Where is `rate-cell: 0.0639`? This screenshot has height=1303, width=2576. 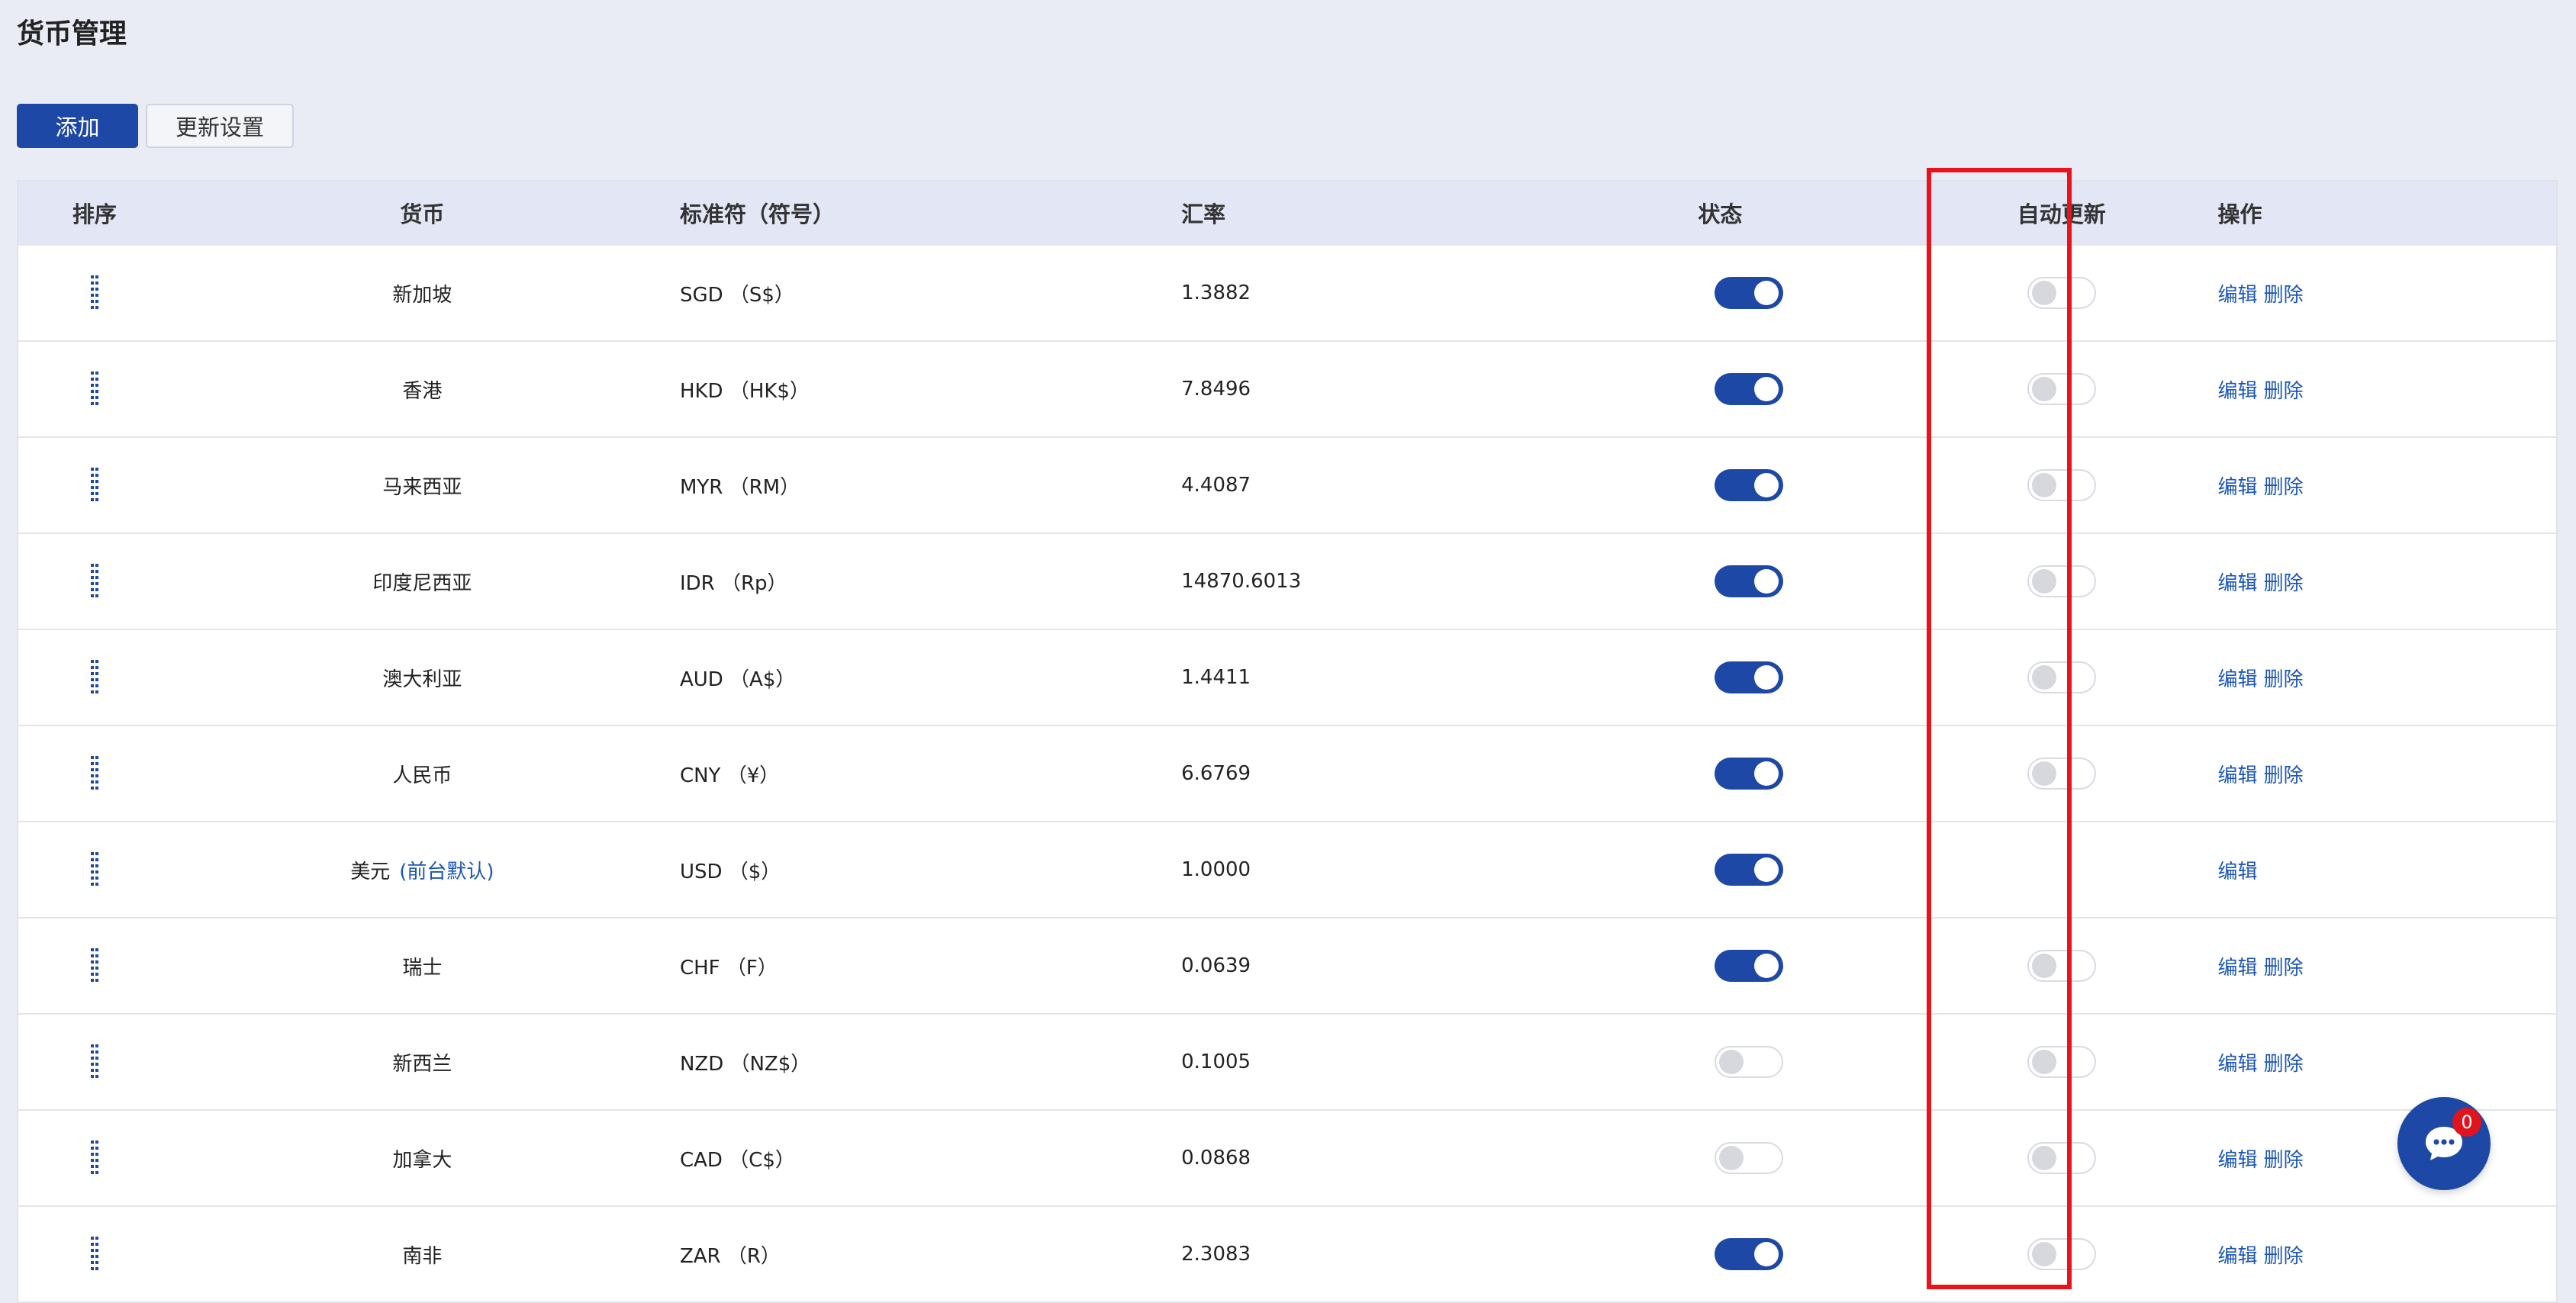 rate-cell: 0.0639 is located at coordinates (1216, 966).